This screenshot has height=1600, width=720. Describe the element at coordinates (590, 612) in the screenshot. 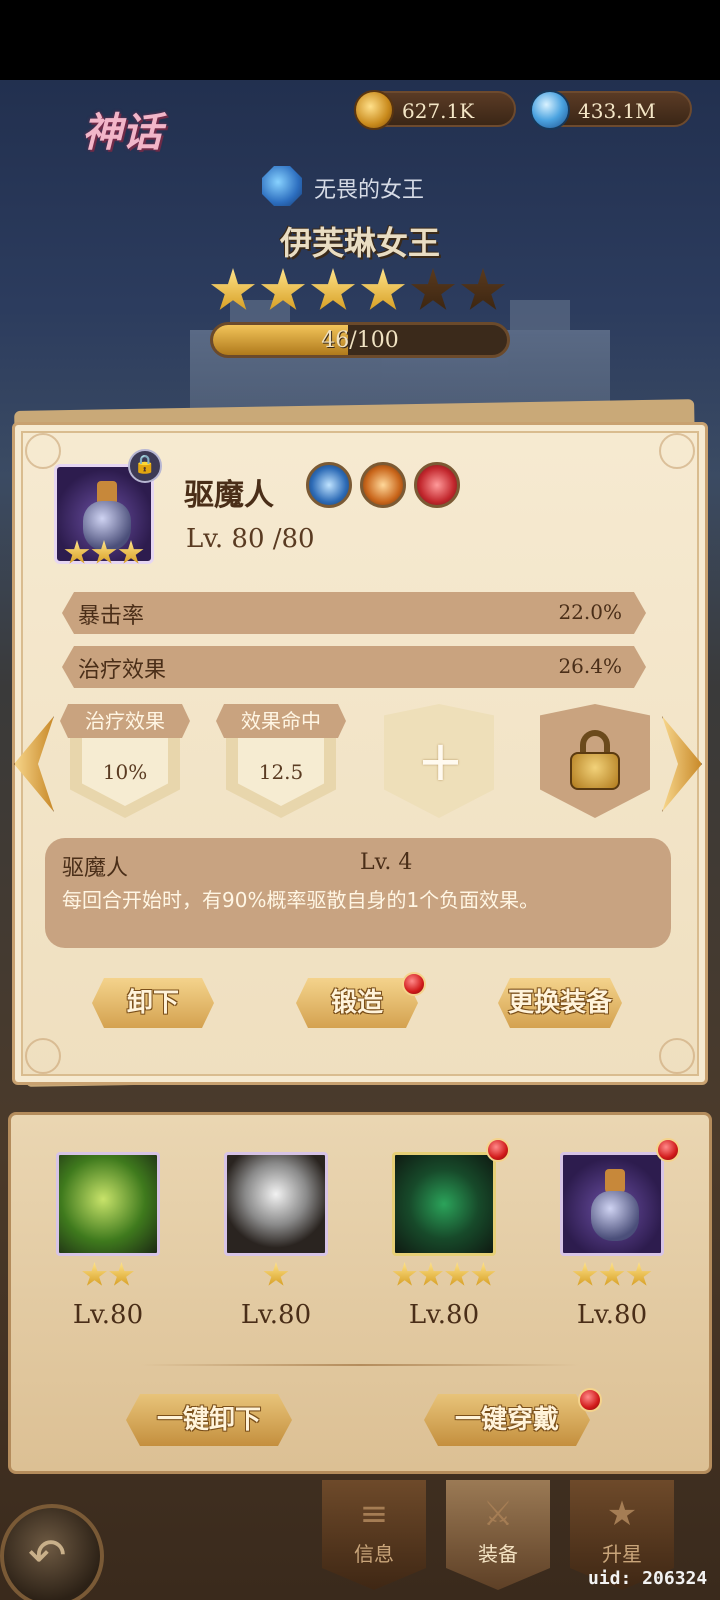

I see `stat-value: 22.0%` at that location.